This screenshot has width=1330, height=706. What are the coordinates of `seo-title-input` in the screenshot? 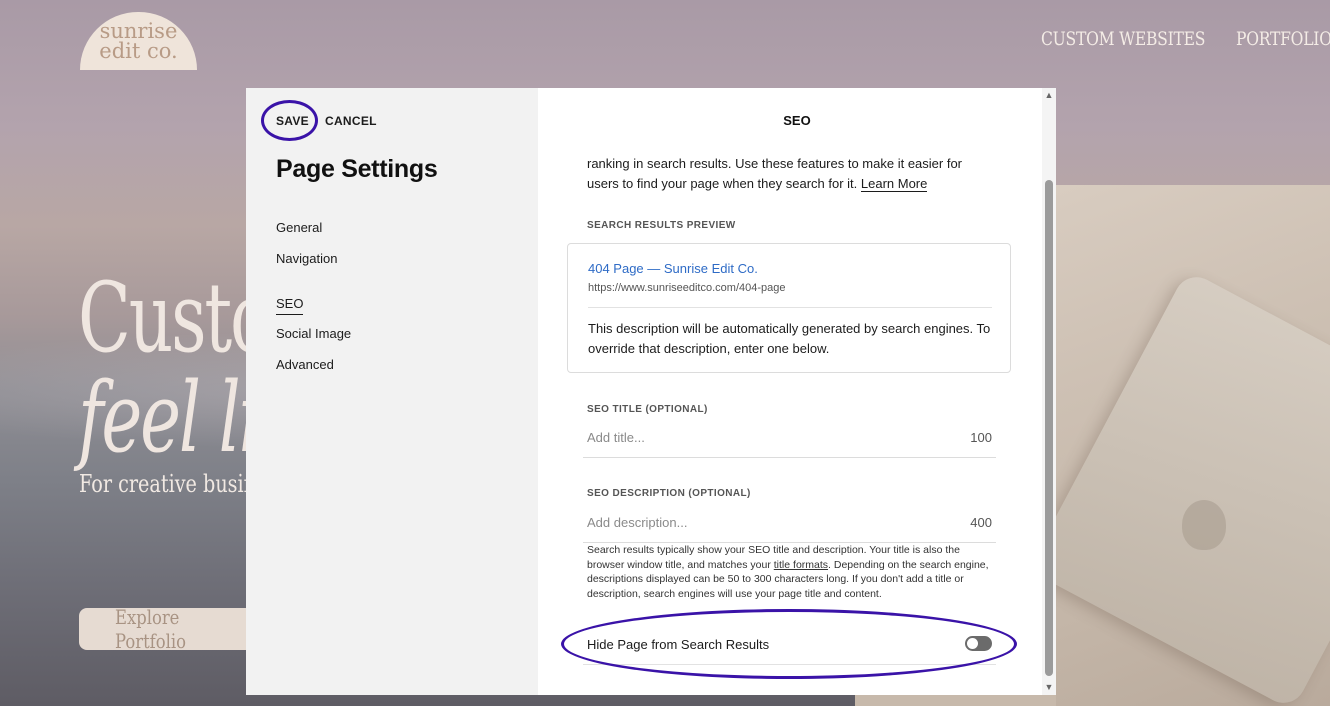 It's located at (767, 437).